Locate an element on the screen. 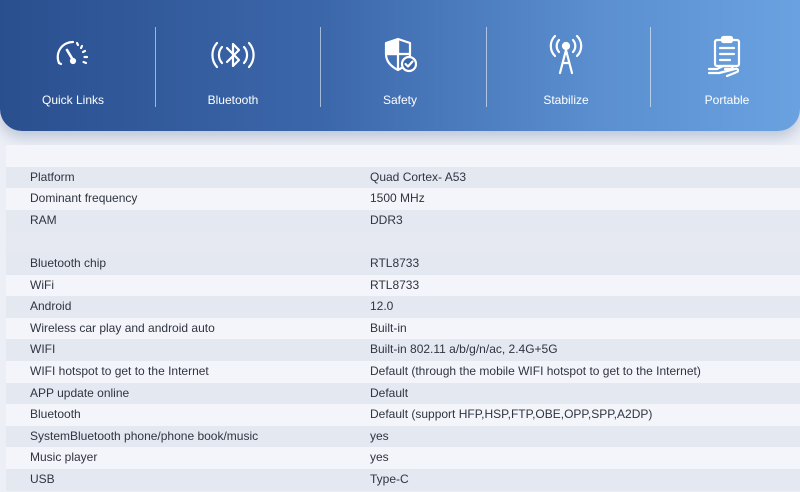  table-row: APP update online Default is located at coordinates (403, 393).